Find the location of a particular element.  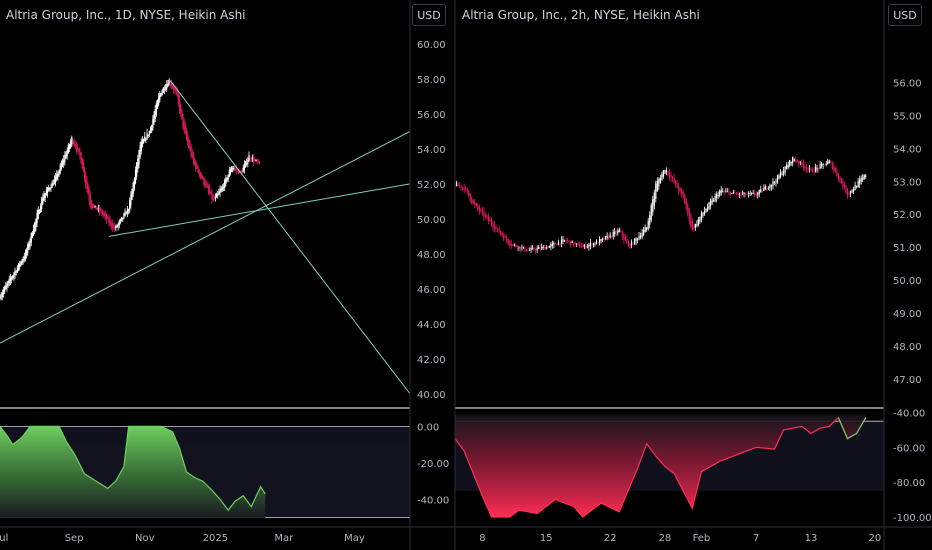

left-price-tick-5: 50.00 is located at coordinates (431, 220).